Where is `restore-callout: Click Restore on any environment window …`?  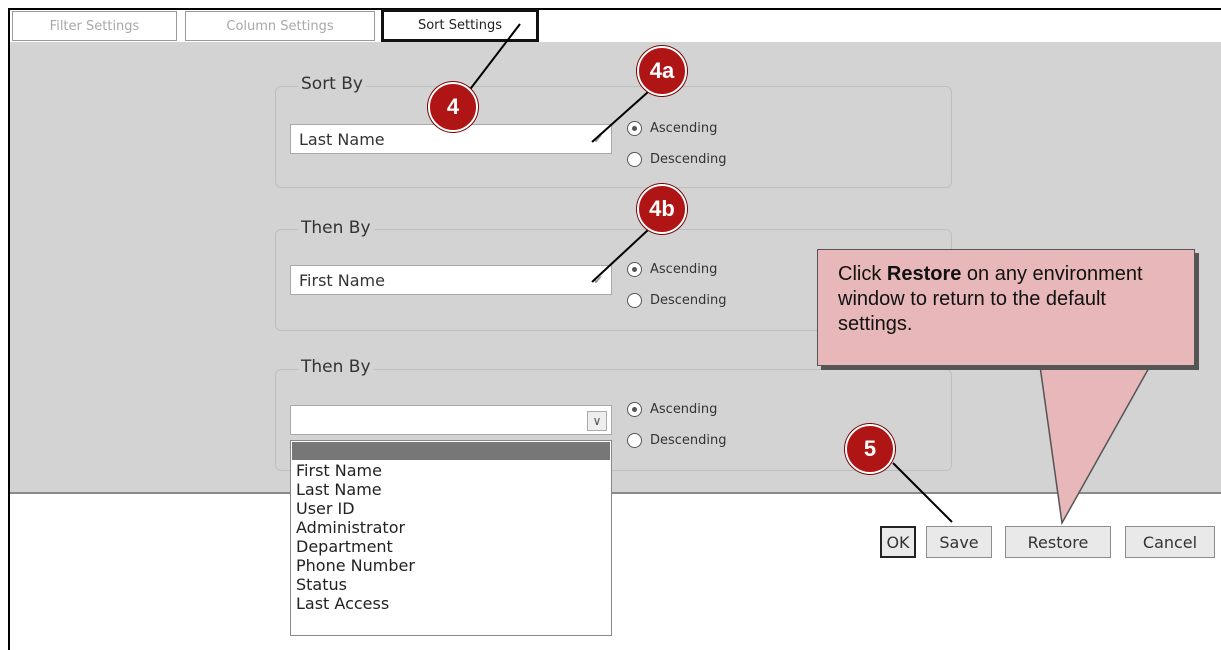
restore-callout: Click Restore on any environment window … is located at coordinates (1006, 307).